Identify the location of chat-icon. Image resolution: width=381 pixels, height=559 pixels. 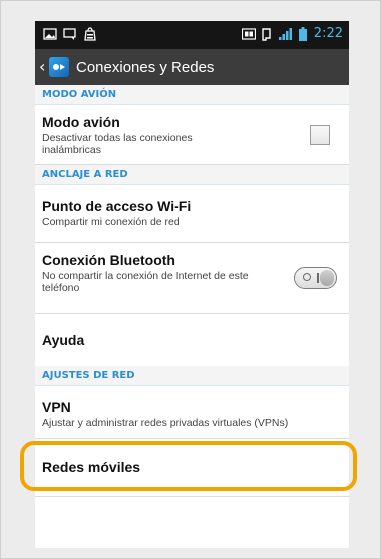
(69, 34).